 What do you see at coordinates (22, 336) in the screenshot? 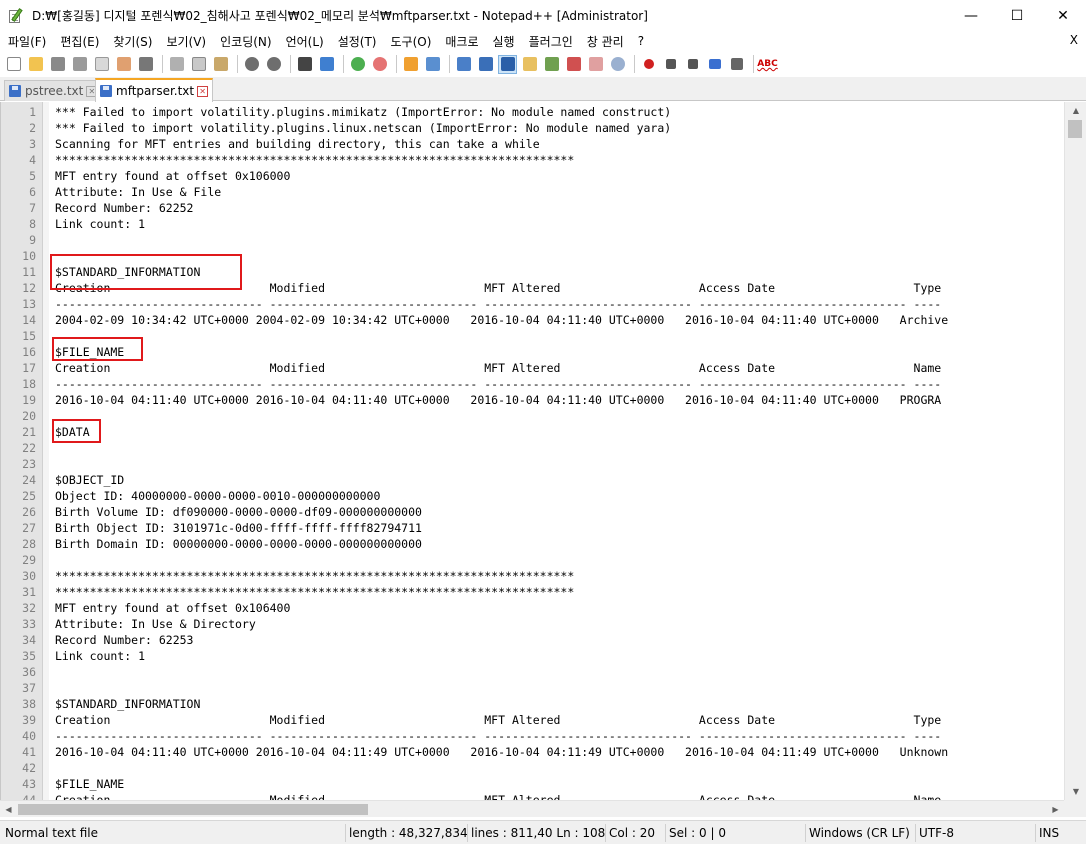
I see `editor-line: 15` at bounding box center [22, 336].